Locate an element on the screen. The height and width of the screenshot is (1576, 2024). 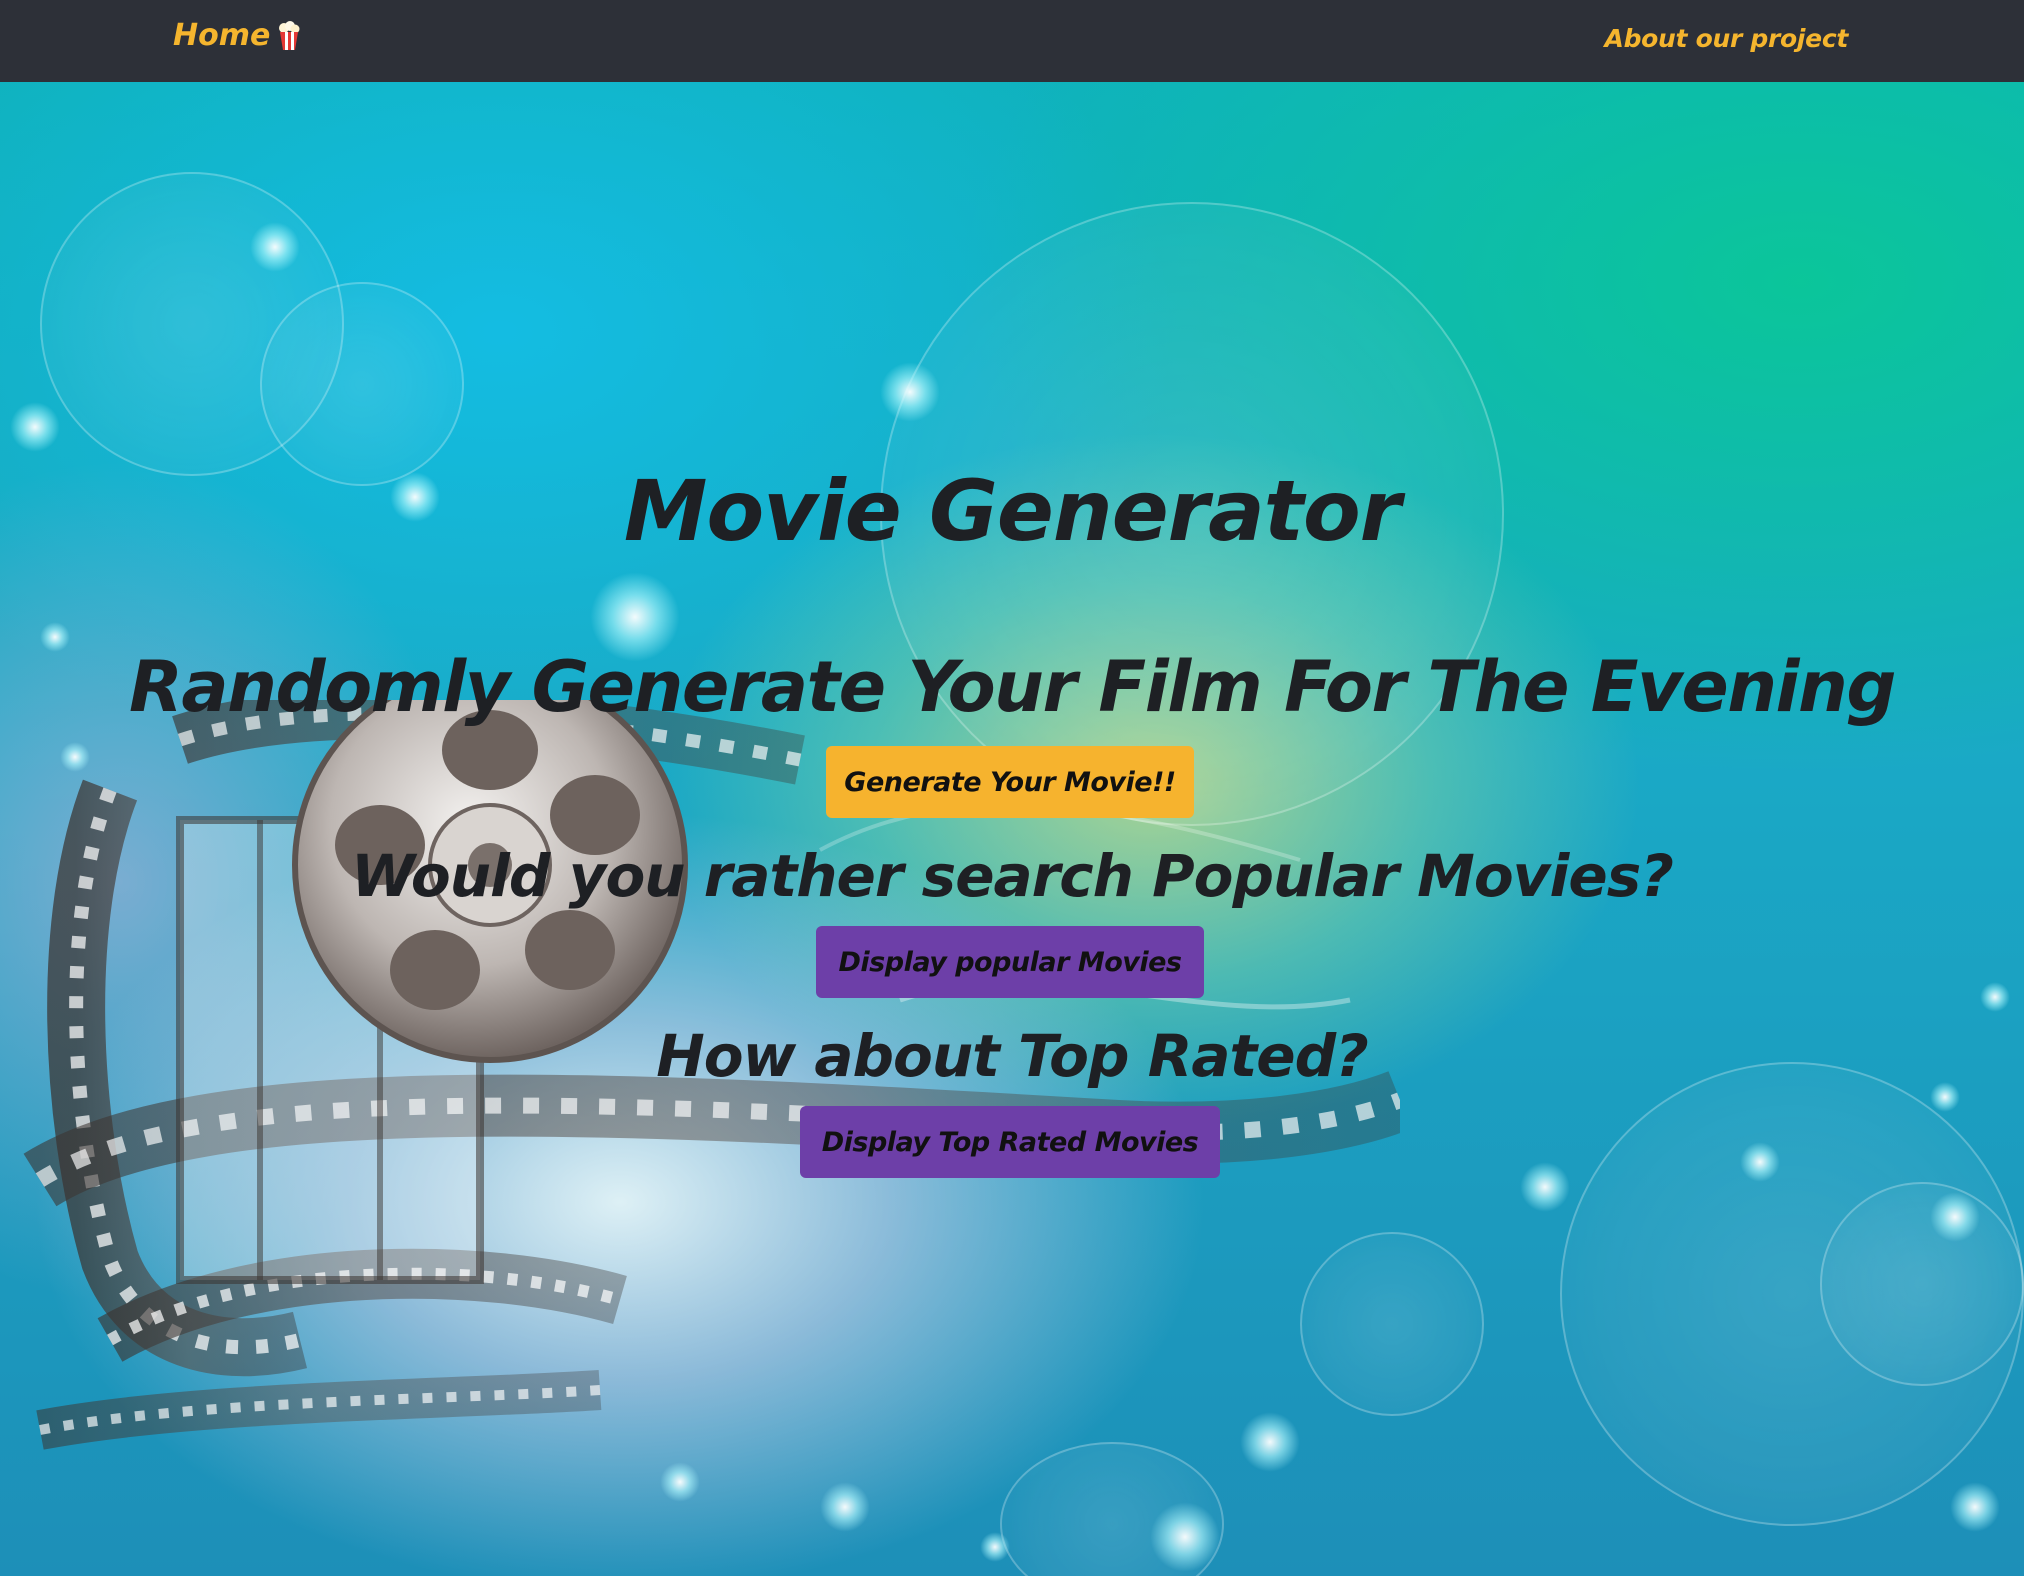
generate-movie-button: Generate Your Movie!! is located at coordinates (1010, 782).